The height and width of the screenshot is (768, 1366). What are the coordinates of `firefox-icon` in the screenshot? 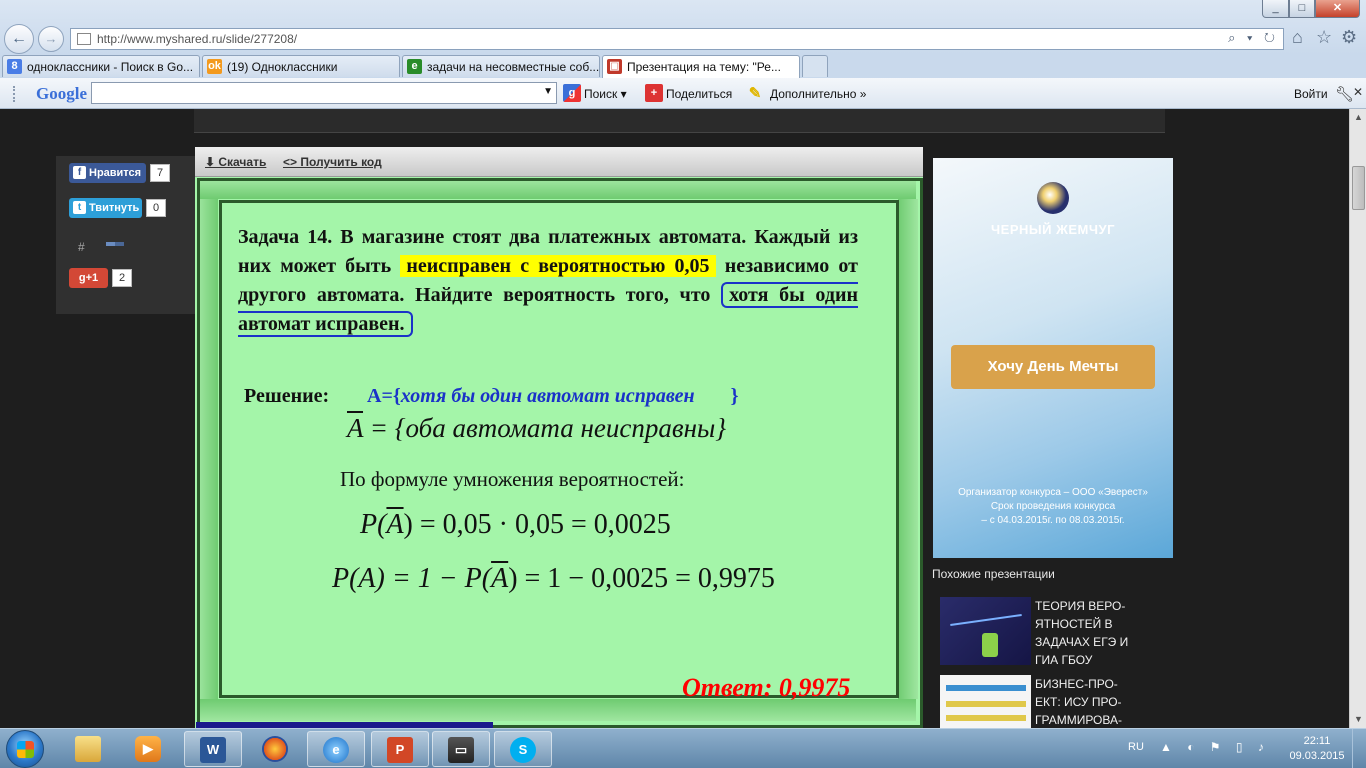 It's located at (275, 749).